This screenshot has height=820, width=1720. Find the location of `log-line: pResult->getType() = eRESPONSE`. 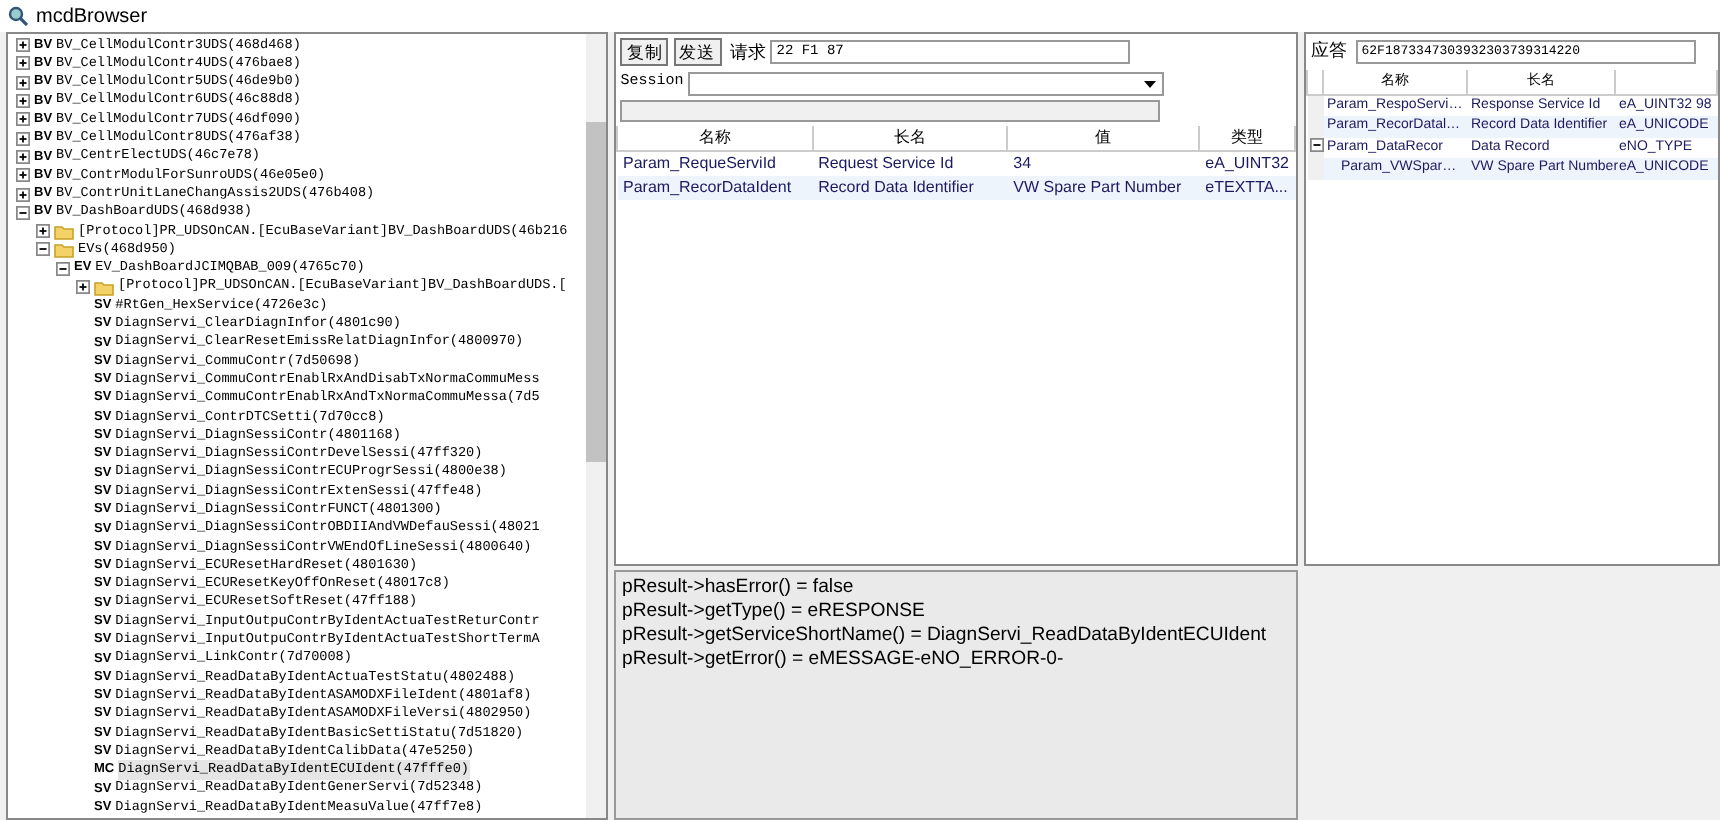

log-line: pResult->getType() = eRESPONSE is located at coordinates (774, 612).